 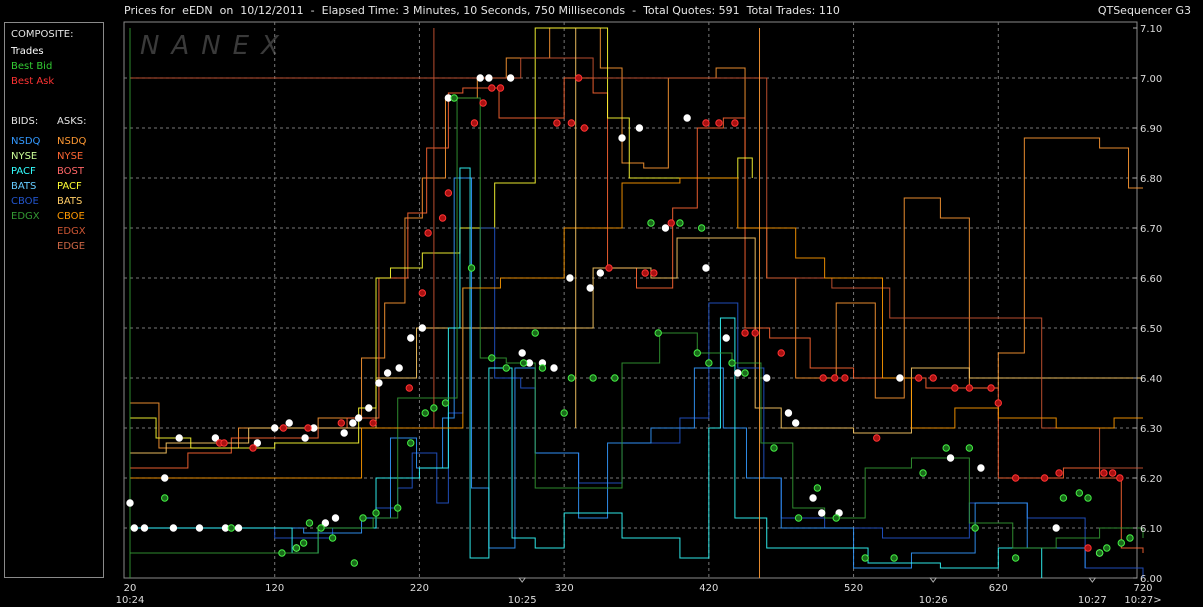 What do you see at coordinates (998, 588) in the screenshot?
I see `x-tick-label: 620` at bounding box center [998, 588].